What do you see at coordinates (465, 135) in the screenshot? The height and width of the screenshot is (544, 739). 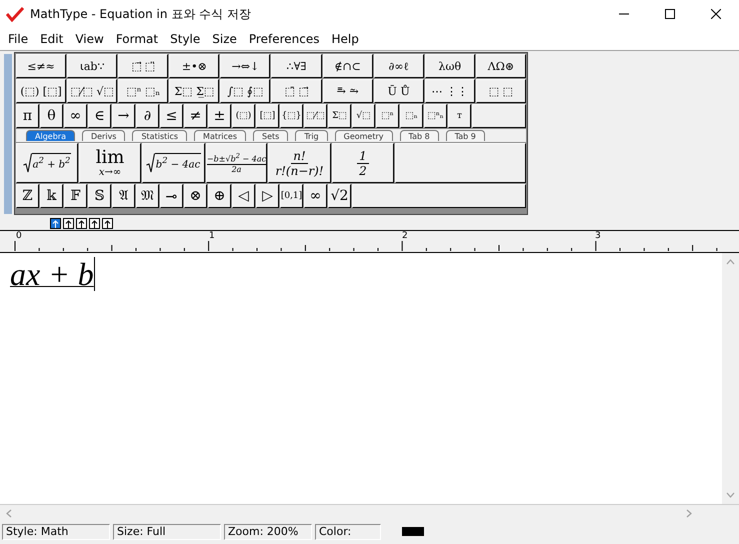 I see `palette-tab: Tab 9` at bounding box center [465, 135].